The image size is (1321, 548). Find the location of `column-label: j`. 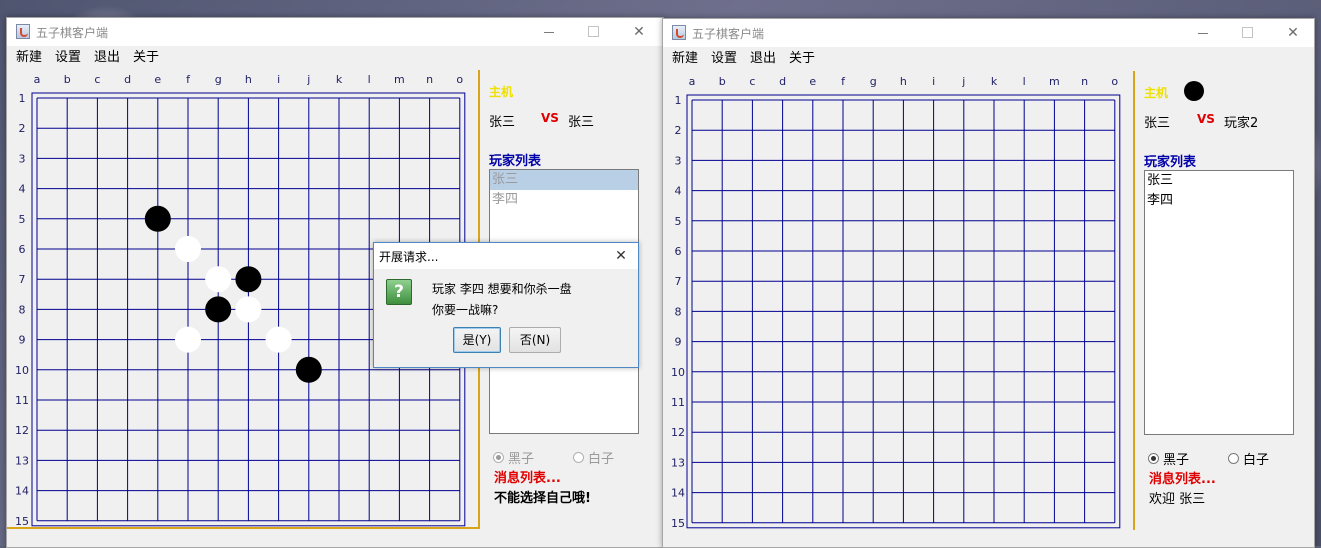

column-label: j is located at coordinates (963, 81).